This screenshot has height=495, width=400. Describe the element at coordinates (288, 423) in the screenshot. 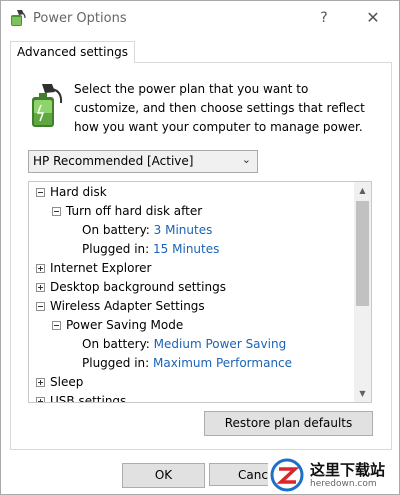

I see `restore-plan-defaults-button: Restore plan defaults` at that location.